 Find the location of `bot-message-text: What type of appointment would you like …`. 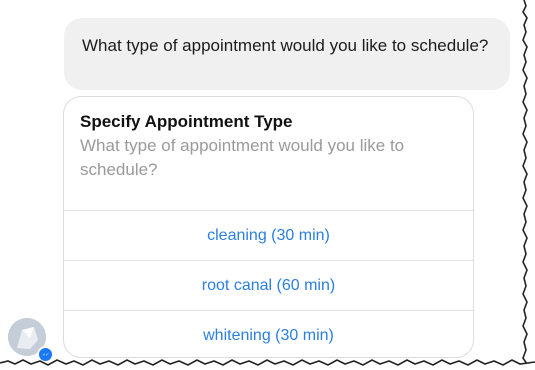

bot-message-text: What type of appointment would you like … is located at coordinates (285, 45).